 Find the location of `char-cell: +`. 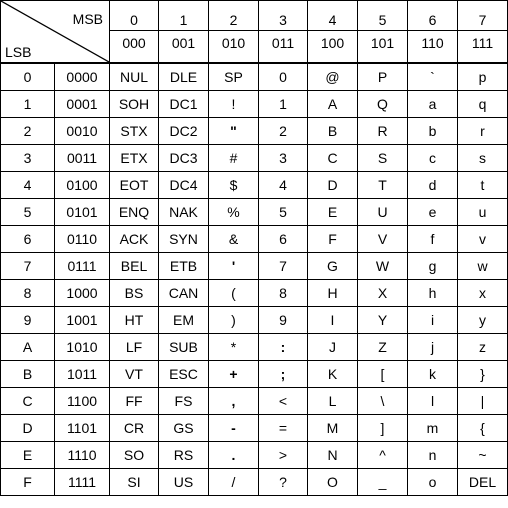

char-cell: + is located at coordinates (233, 374).